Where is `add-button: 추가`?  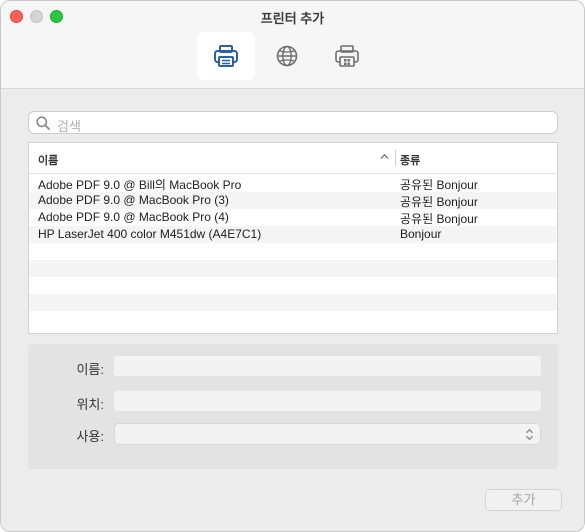
add-button: 추가 is located at coordinates (523, 500).